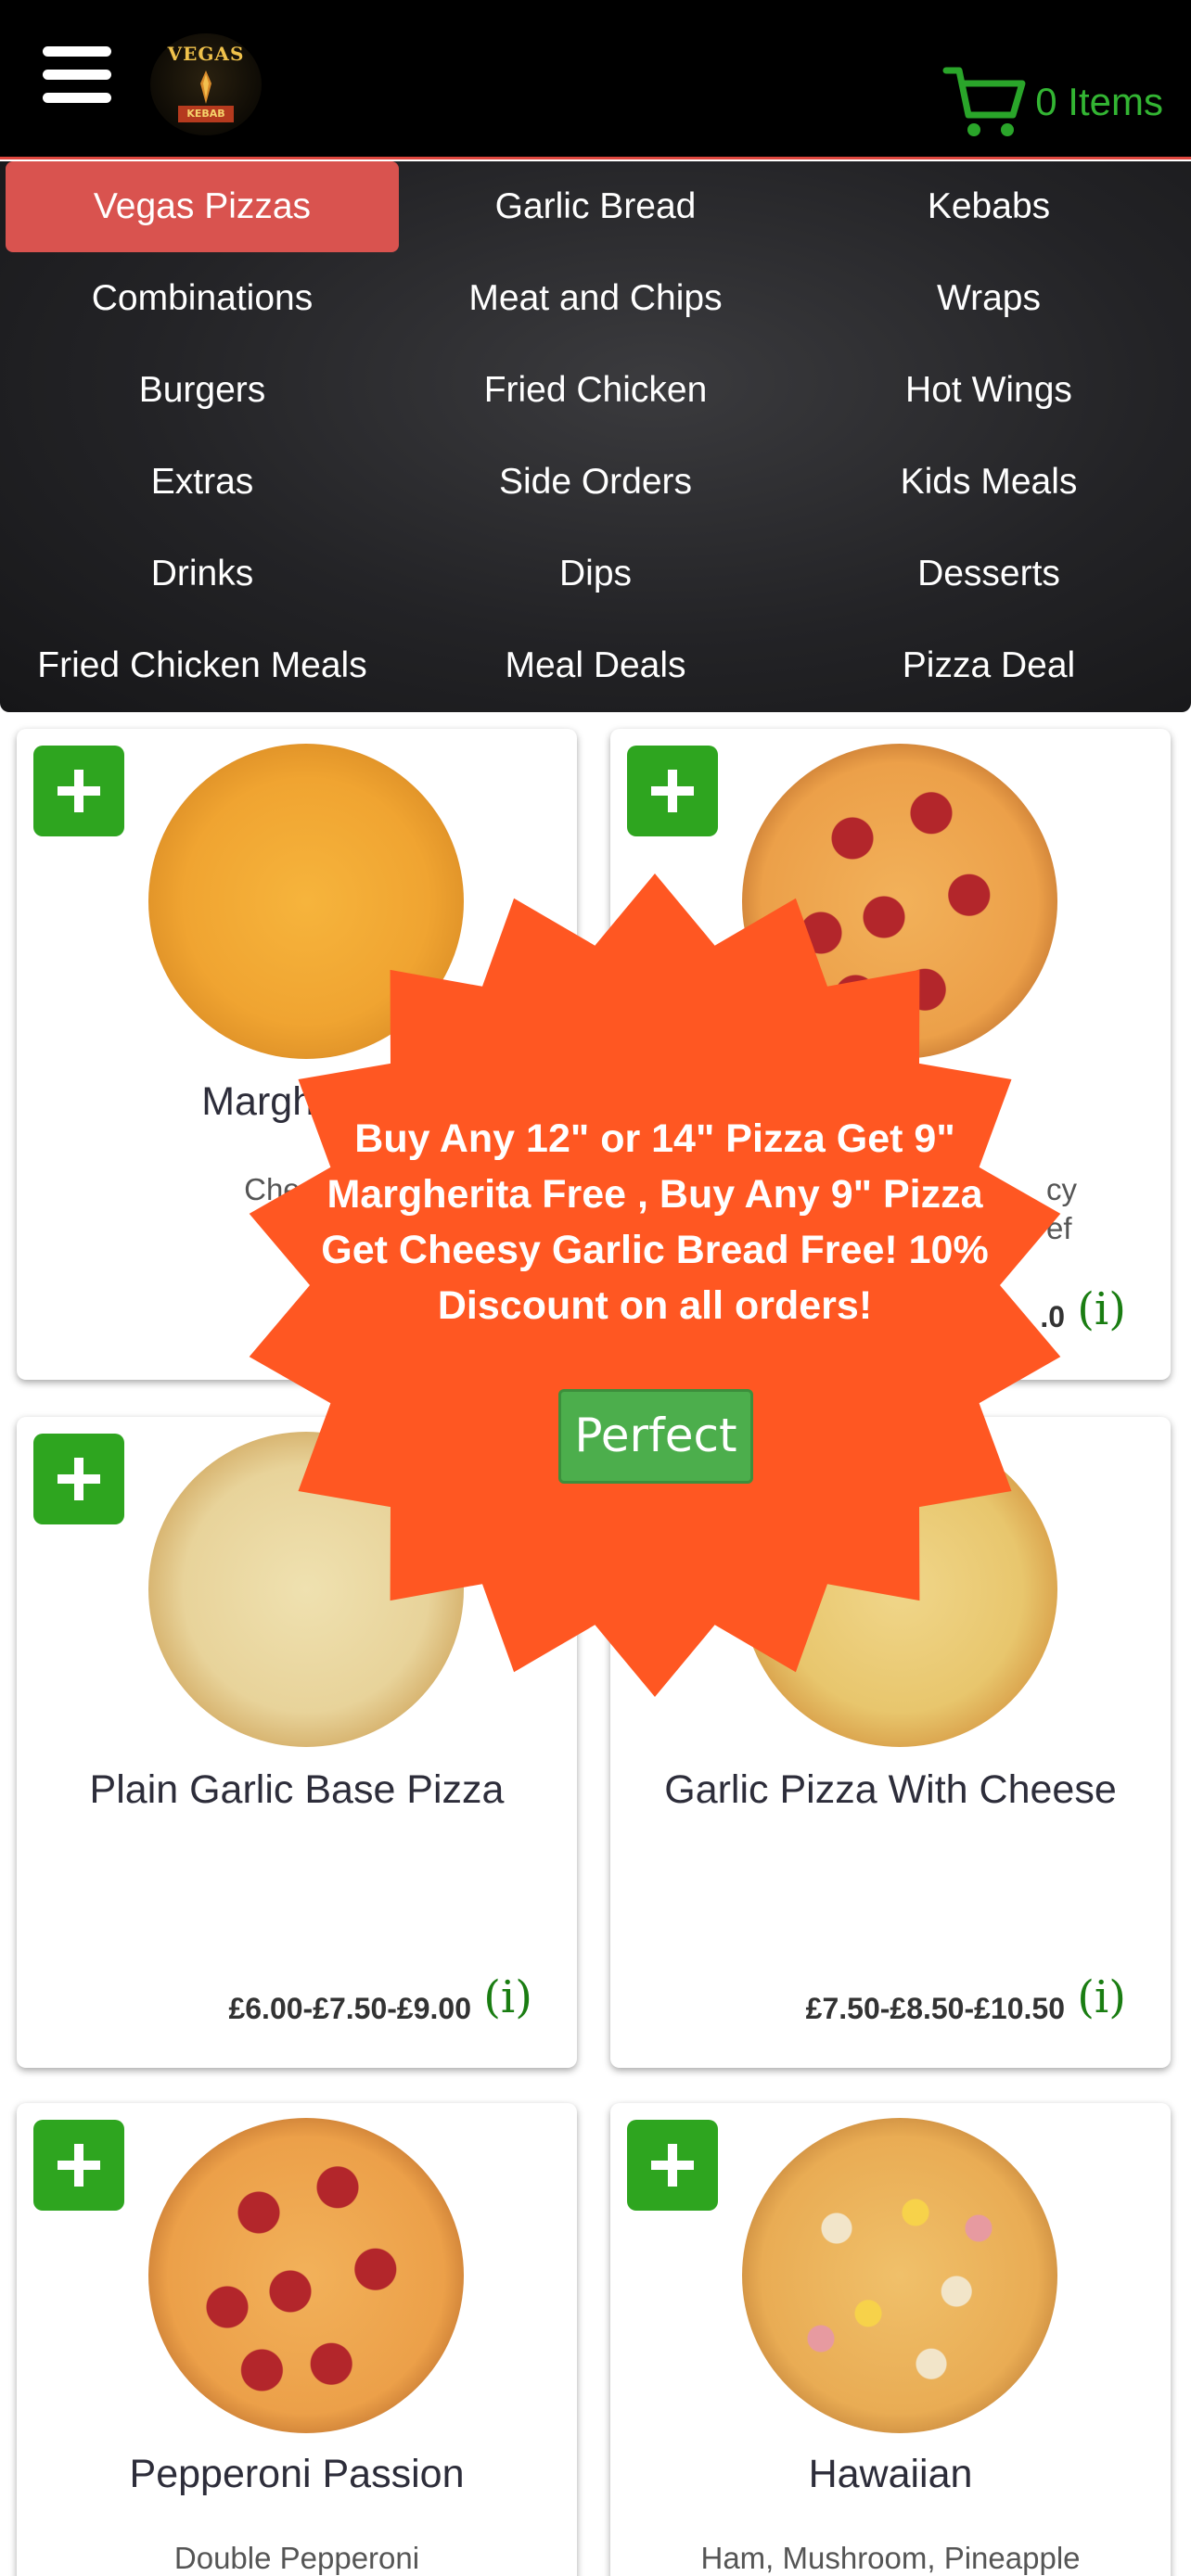 The width and height of the screenshot is (1191, 2576). Describe the element at coordinates (595, 665) in the screenshot. I see `category-meal-deals: Meal Deals` at that location.